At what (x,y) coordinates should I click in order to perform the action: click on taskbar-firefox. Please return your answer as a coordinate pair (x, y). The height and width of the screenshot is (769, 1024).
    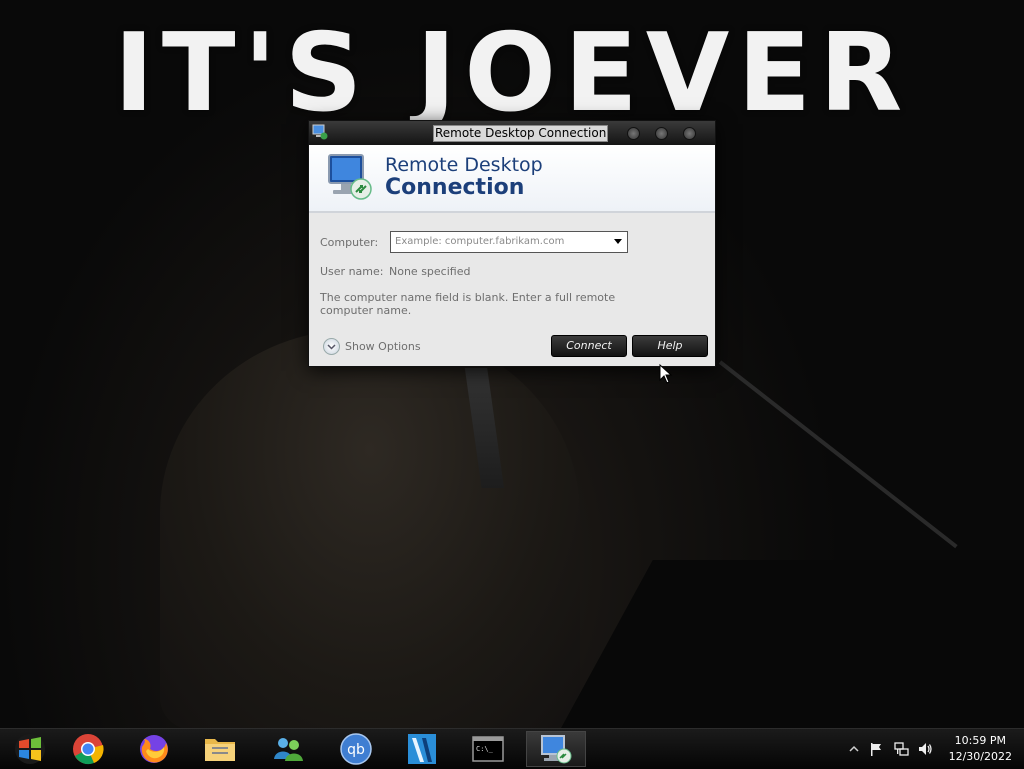
    Looking at the image, I should click on (154, 749).